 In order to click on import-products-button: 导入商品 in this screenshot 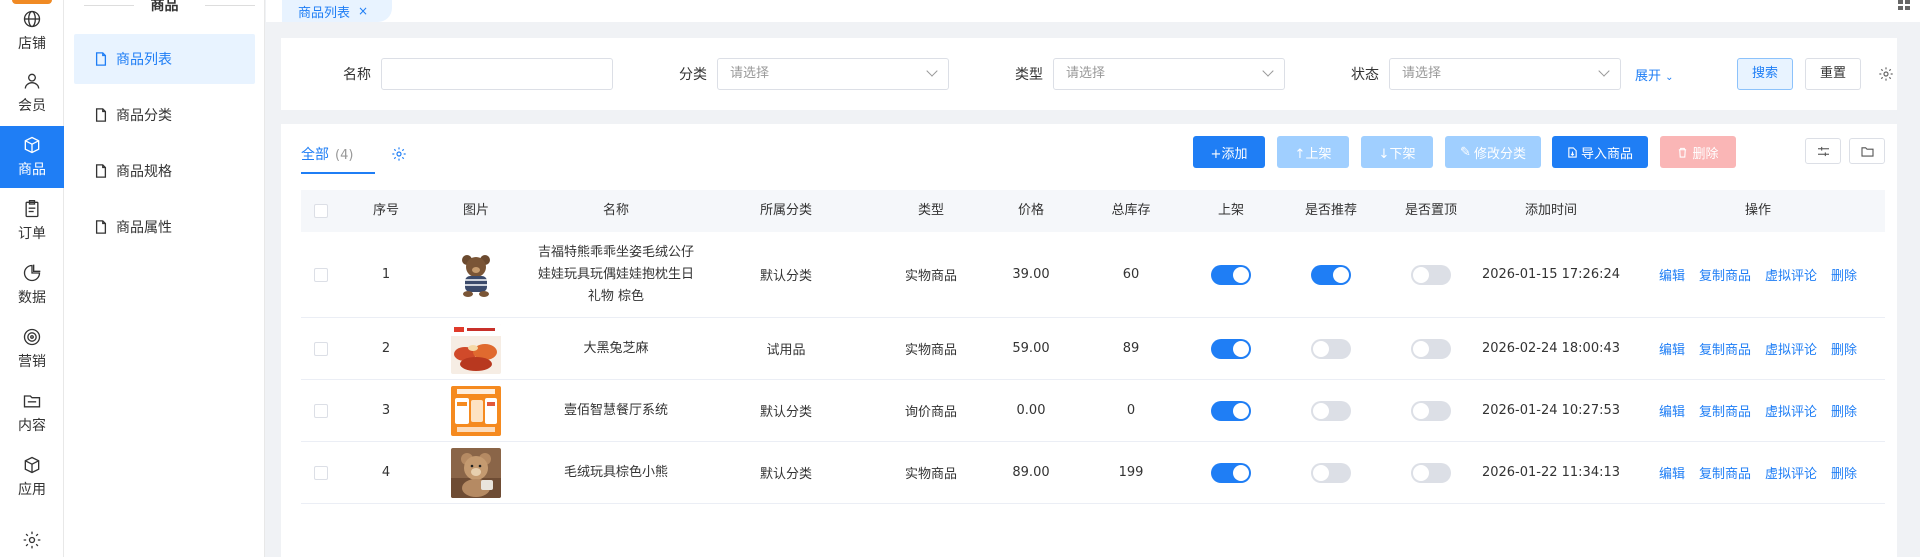, I will do `click(1600, 152)`.